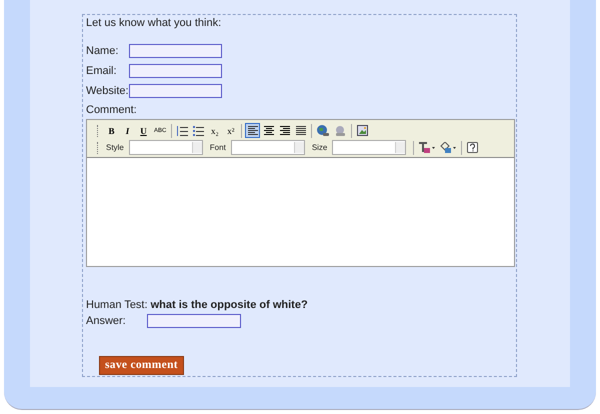  I want to click on superscript-button: x², so click(230, 130).